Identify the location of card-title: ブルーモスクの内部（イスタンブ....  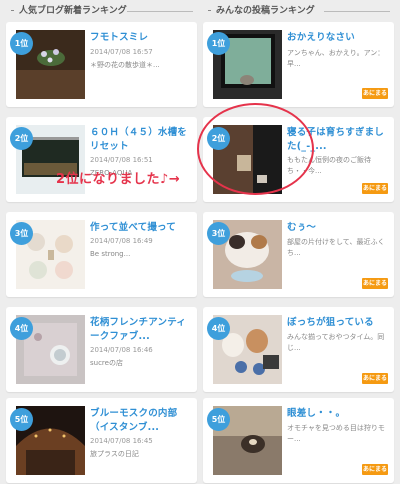
(142, 421).